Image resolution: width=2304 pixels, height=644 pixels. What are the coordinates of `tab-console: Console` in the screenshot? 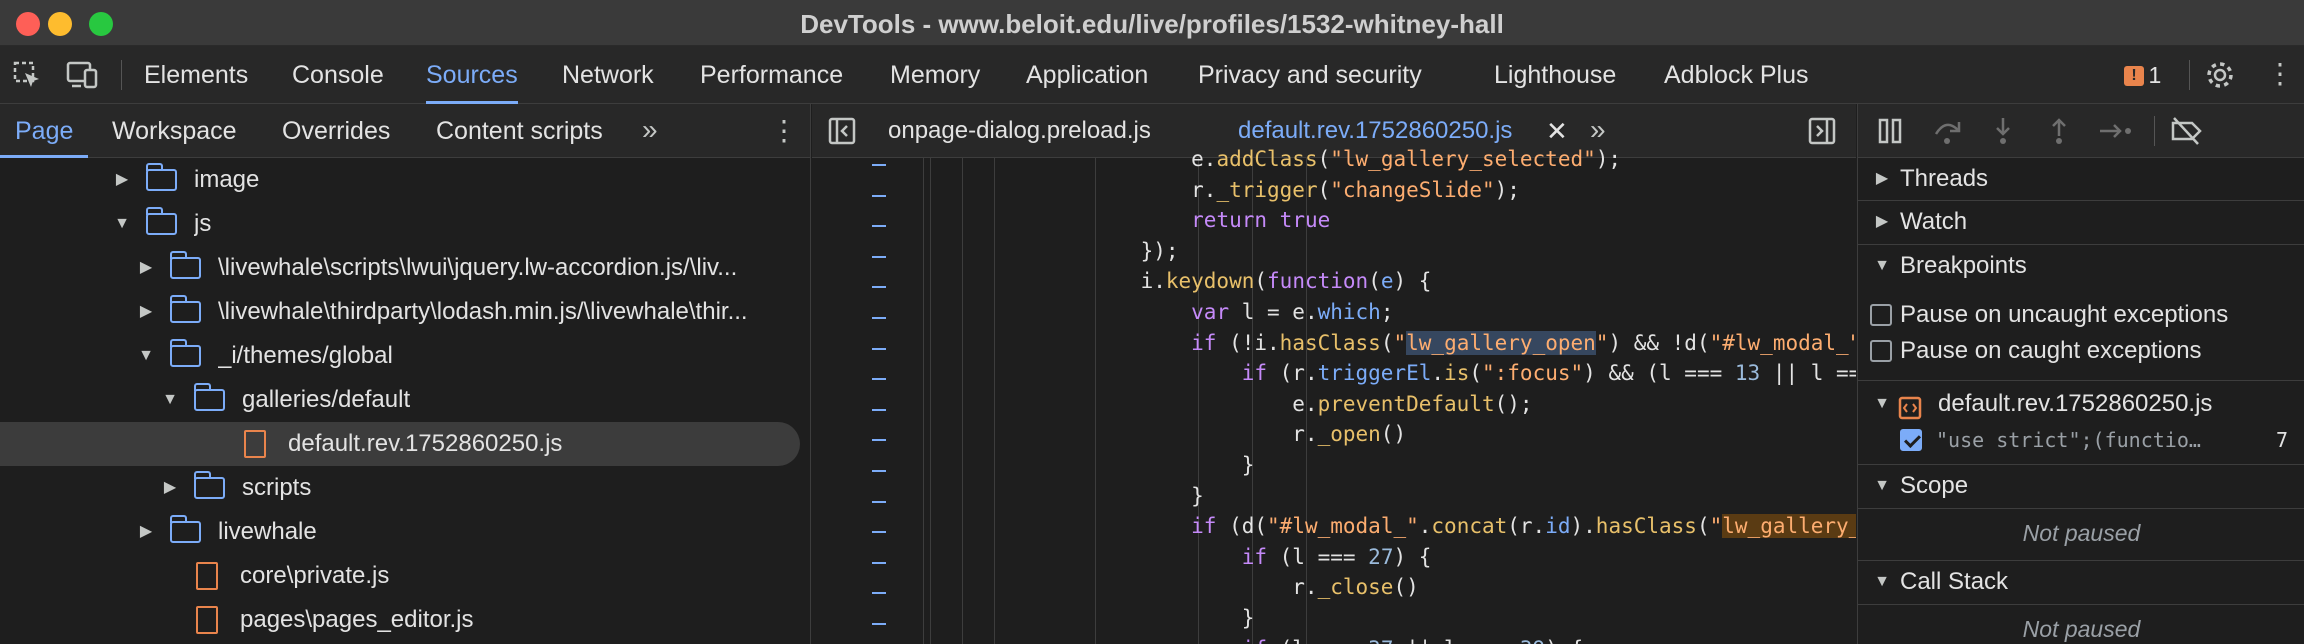 It's located at (338, 75).